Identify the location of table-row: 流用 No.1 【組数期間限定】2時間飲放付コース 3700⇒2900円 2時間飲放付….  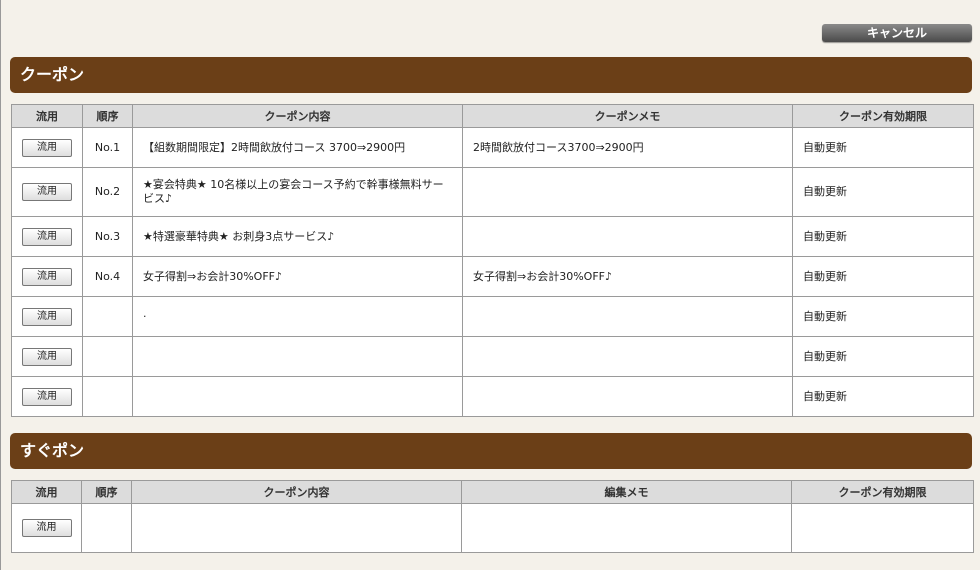
(492, 147).